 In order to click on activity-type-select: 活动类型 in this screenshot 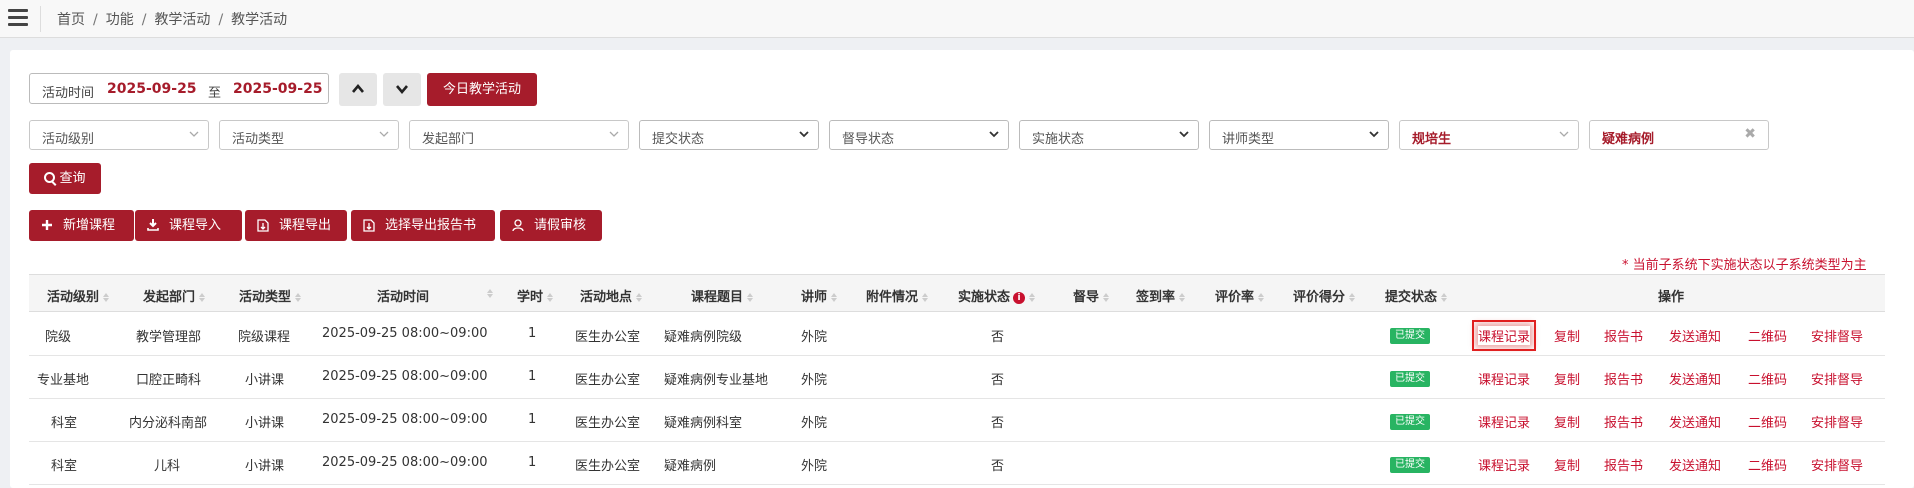, I will do `click(309, 135)`.